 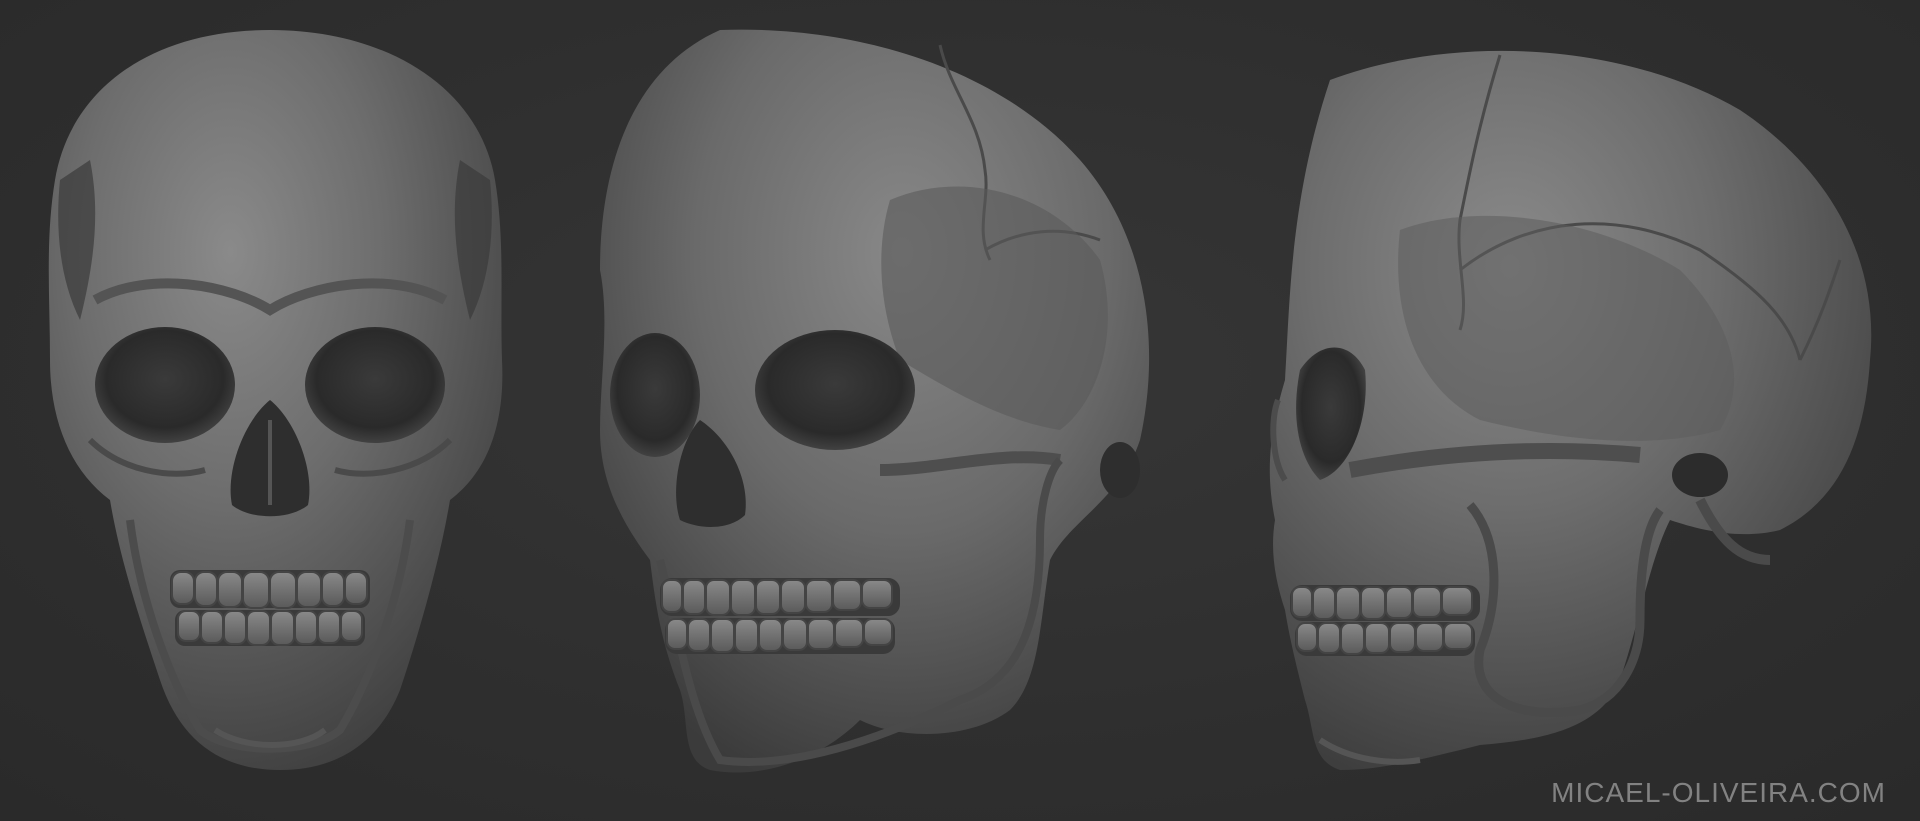 I want to click on site-watermark: MICAEL-OLIVEIRA.COM, so click(x=1718, y=792).